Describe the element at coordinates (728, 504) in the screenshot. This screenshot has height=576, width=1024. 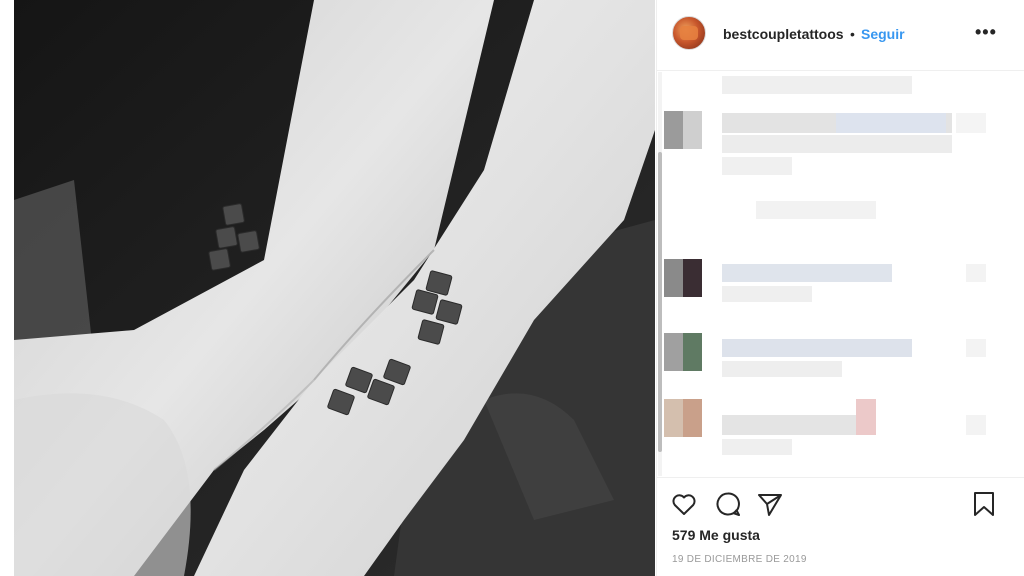
I see `comment-icon` at that location.